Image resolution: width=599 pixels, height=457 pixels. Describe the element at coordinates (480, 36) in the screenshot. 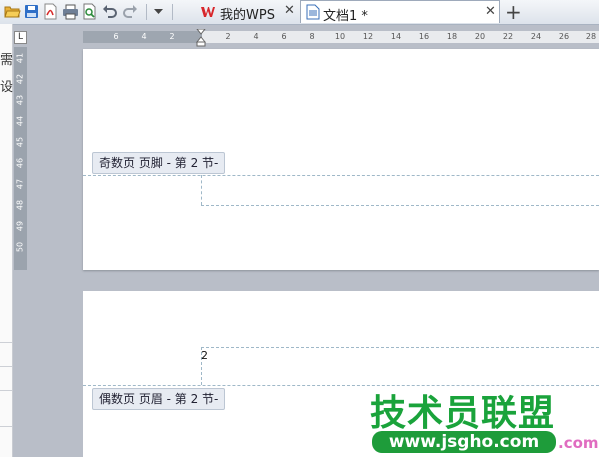

I see `ruler-number: 20` at that location.